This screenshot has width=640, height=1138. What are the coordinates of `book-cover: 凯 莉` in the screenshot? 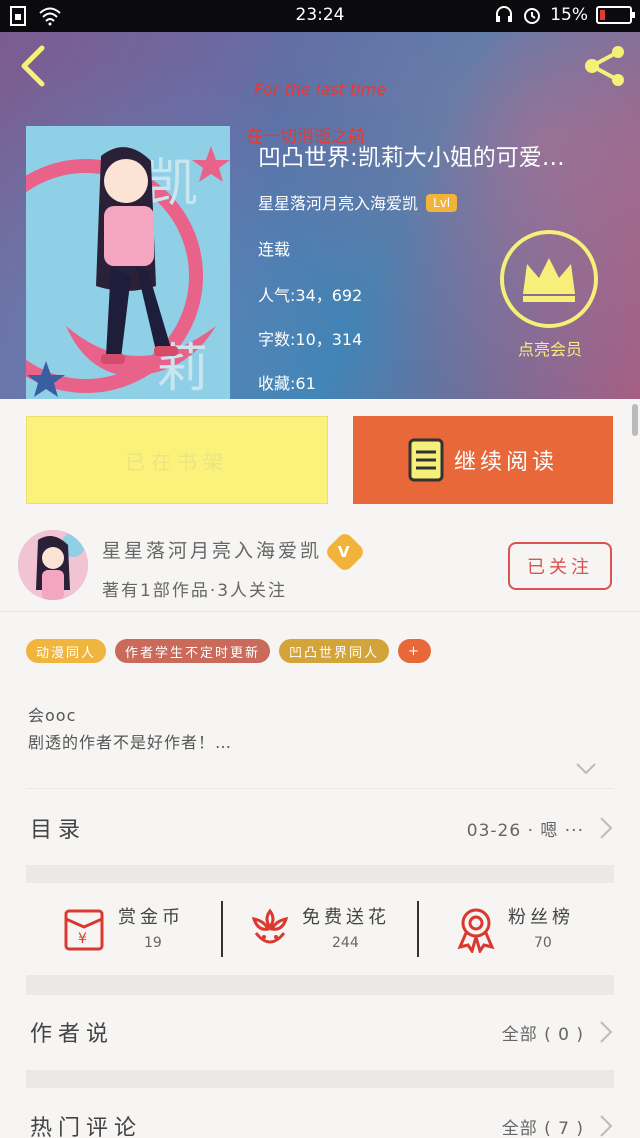 It's located at (128, 262).